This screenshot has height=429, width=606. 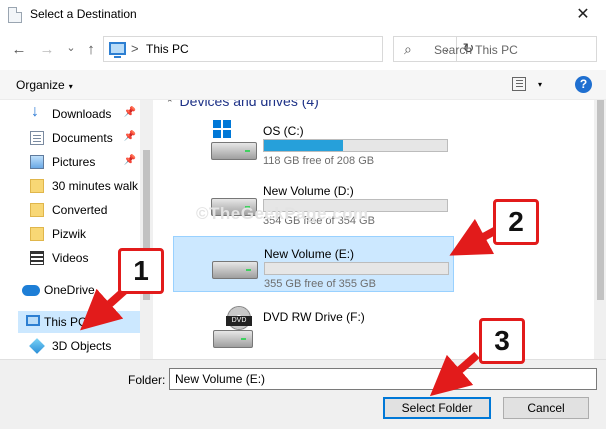 I want to click on search-box: ⌕ Search This PC, so click(x=495, y=49).